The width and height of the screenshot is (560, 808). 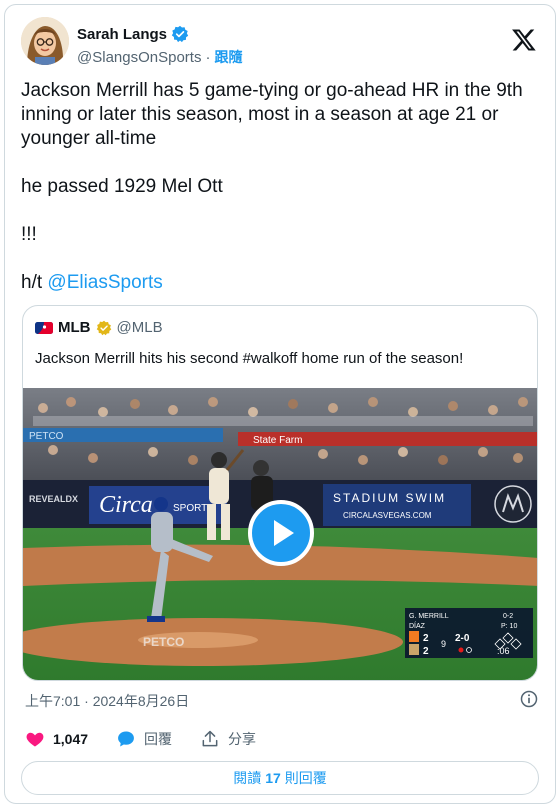 What do you see at coordinates (247, 778) in the screenshot?
I see `read-replies-prefix: 閱讀` at bounding box center [247, 778].